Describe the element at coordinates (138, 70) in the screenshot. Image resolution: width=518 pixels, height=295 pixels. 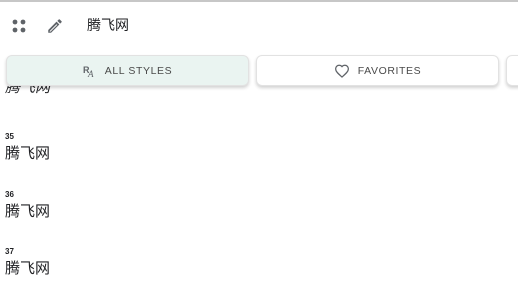
I see `tab-all-styles-label: ALL STYLES` at that location.